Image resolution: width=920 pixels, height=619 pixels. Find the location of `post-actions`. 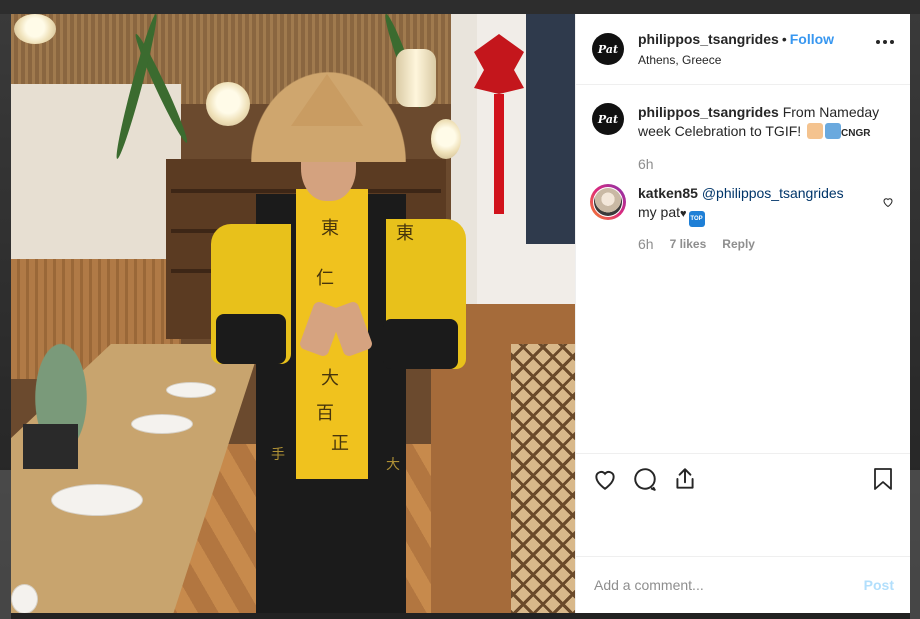

post-actions is located at coordinates (743, 478).